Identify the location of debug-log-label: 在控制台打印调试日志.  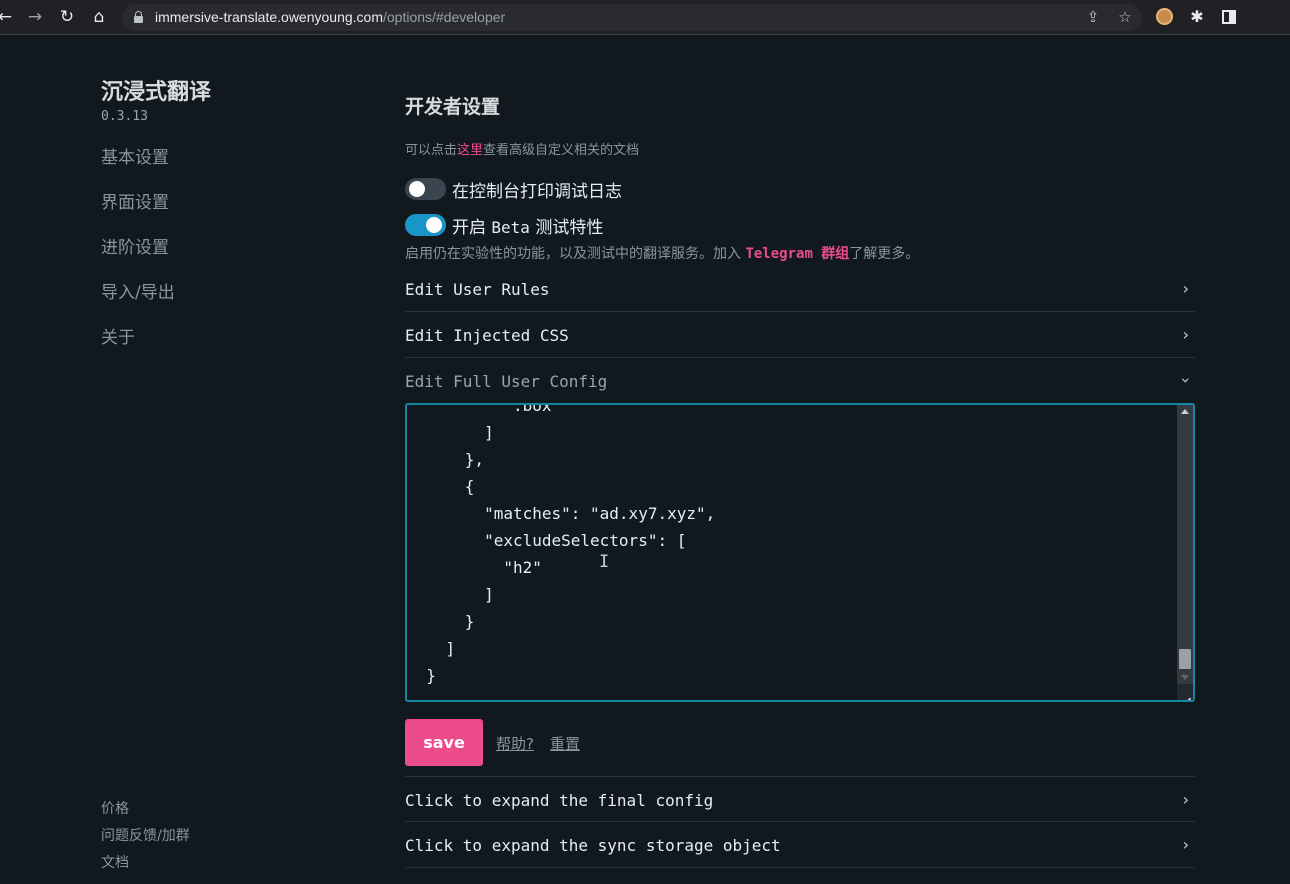
(537, 191).